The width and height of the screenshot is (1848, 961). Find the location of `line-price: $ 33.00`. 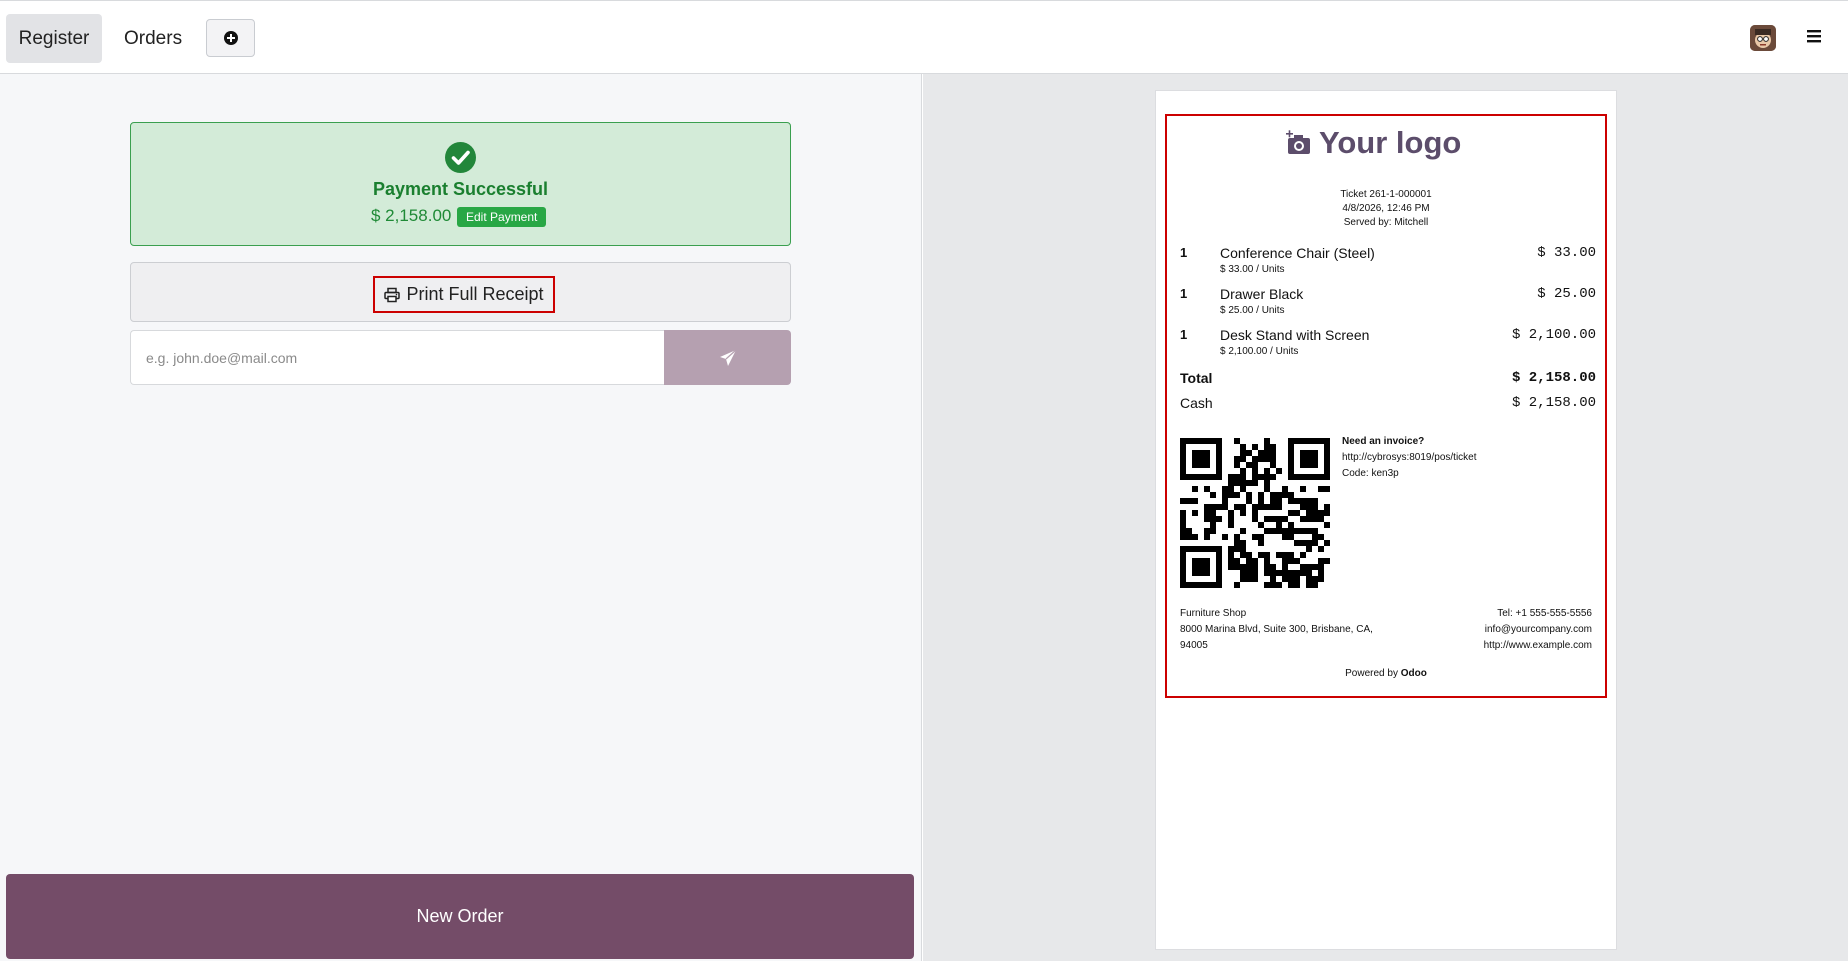

line-price: $ 33.00 is located at coordinates (1566, 253).